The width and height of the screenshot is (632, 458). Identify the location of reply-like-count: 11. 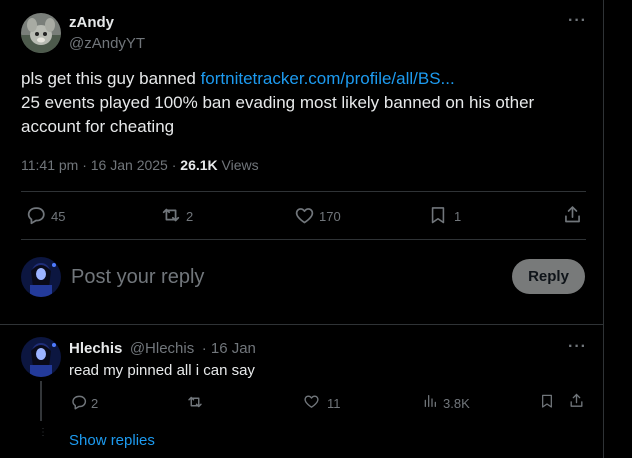
(334, 403).